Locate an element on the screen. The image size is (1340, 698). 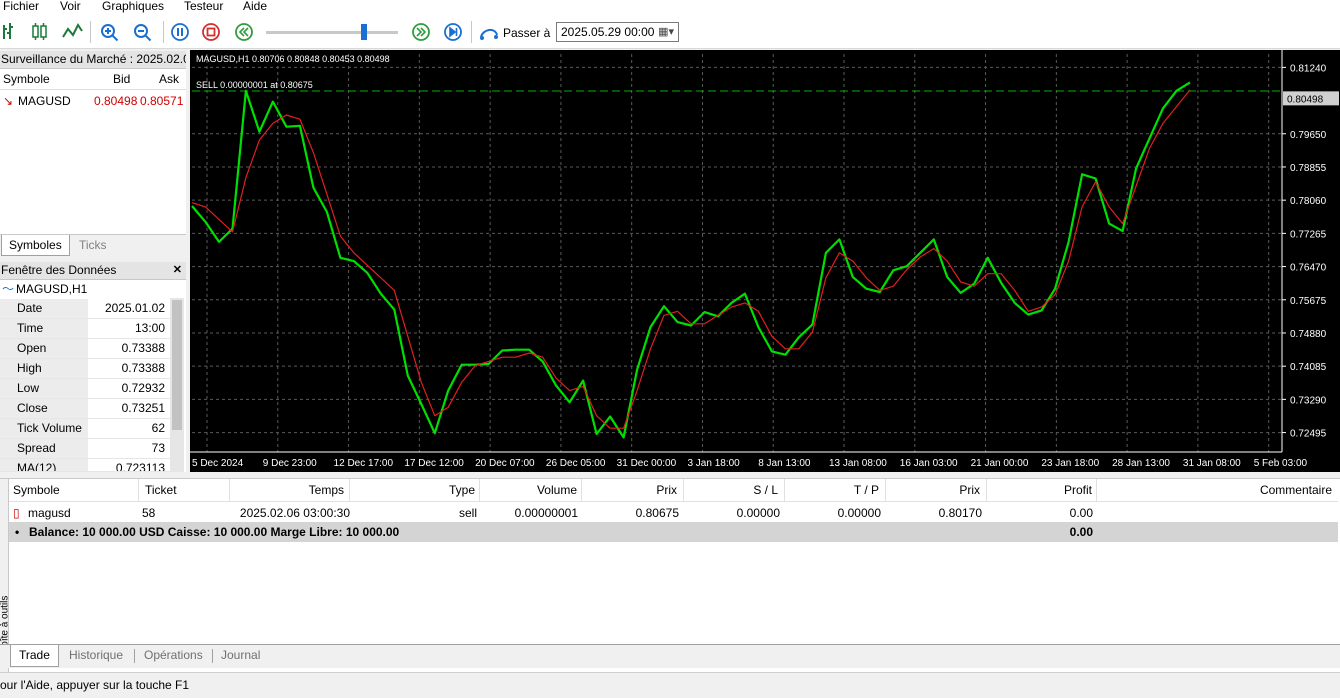
data-window-symbol: 〜 MAGUSD,H1 is located at coordinates (93, 289).